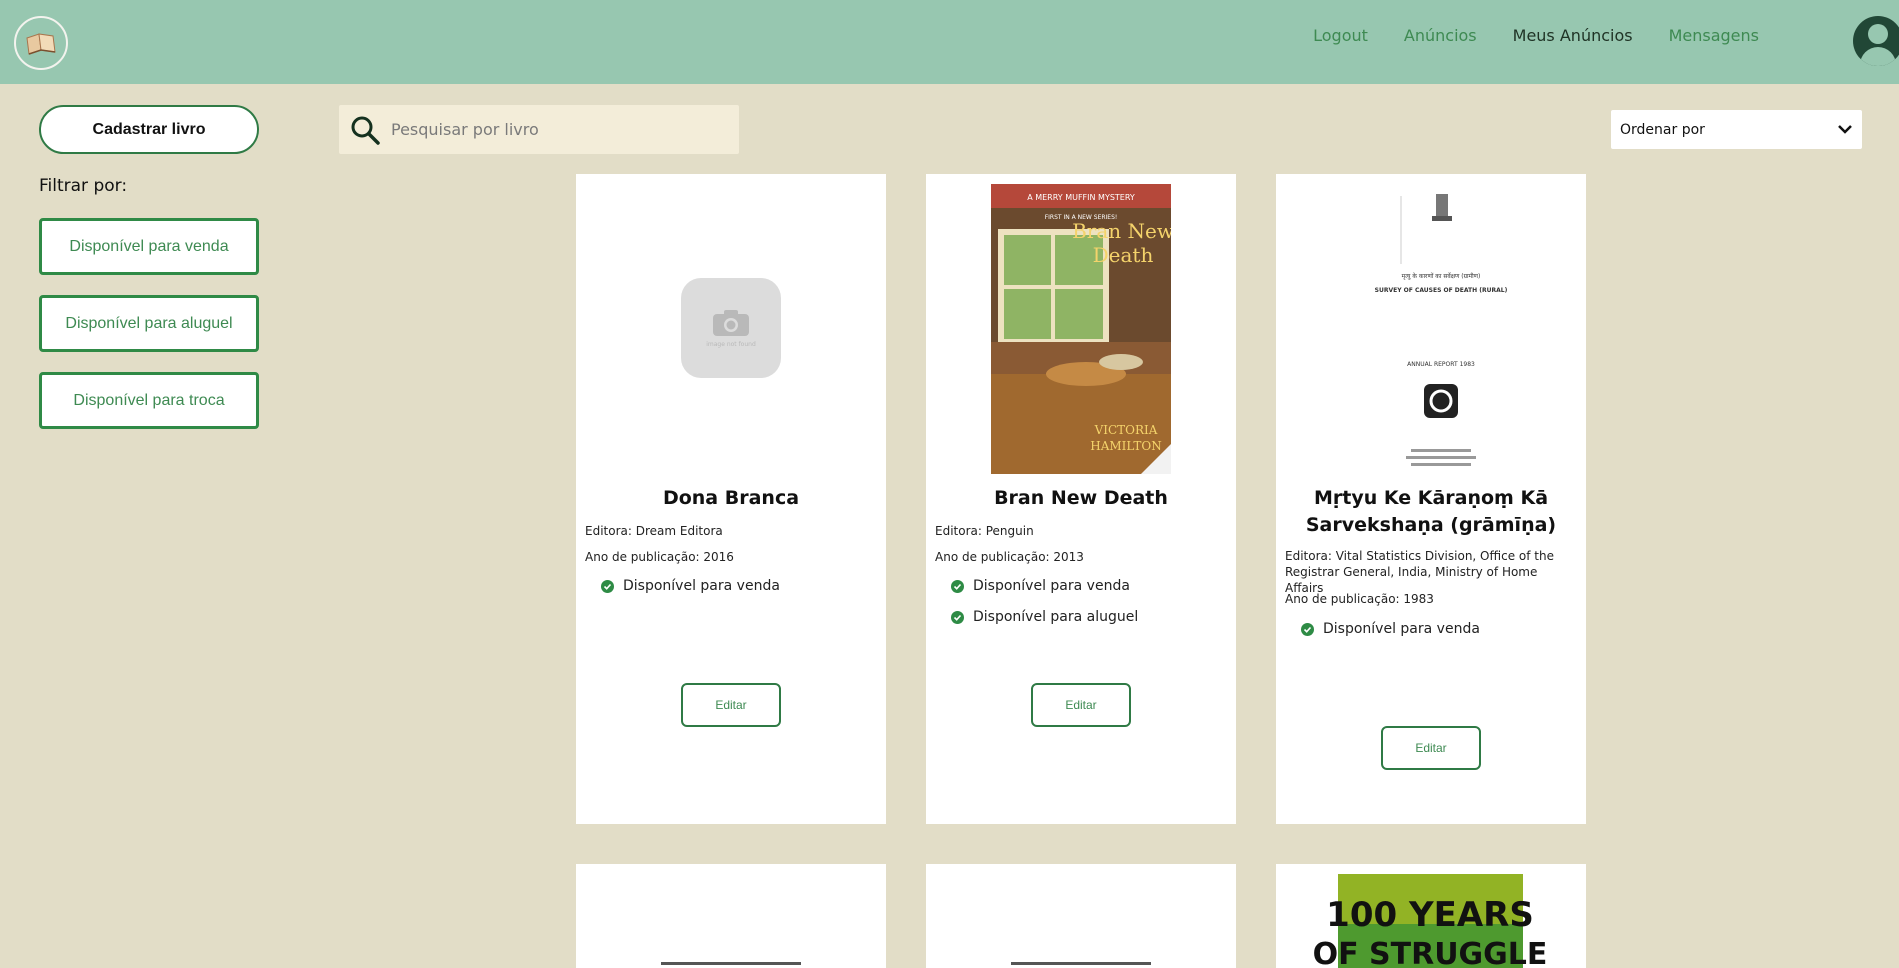 This screenshot has width=1899, height=968. I want to click on nav-meus-anuncios: Meus Anúncios, so click(1573, 35).